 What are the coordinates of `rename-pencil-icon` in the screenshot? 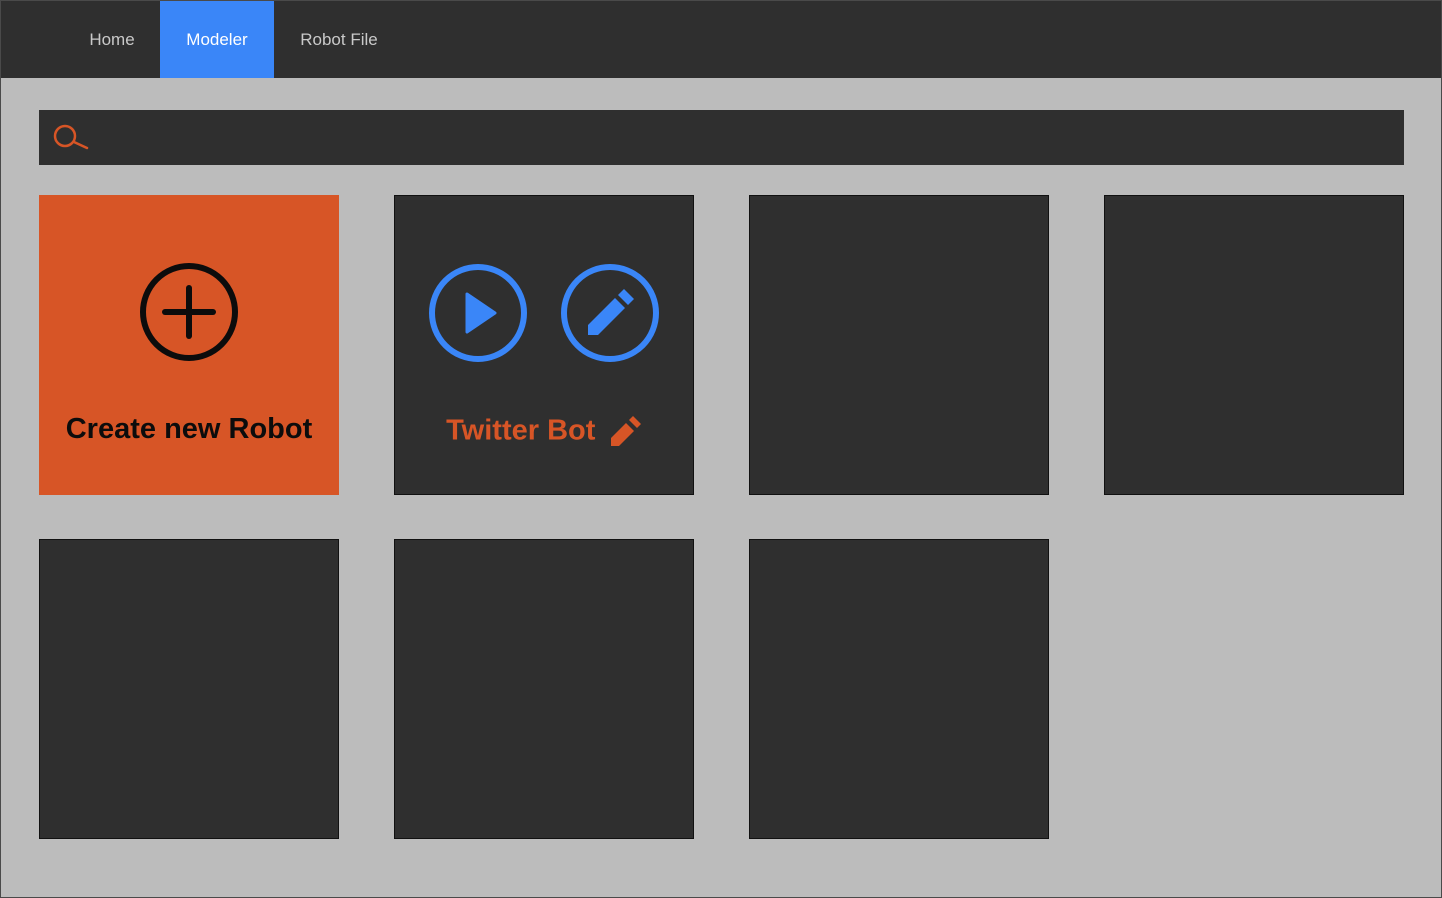 It's located at (625, 431).